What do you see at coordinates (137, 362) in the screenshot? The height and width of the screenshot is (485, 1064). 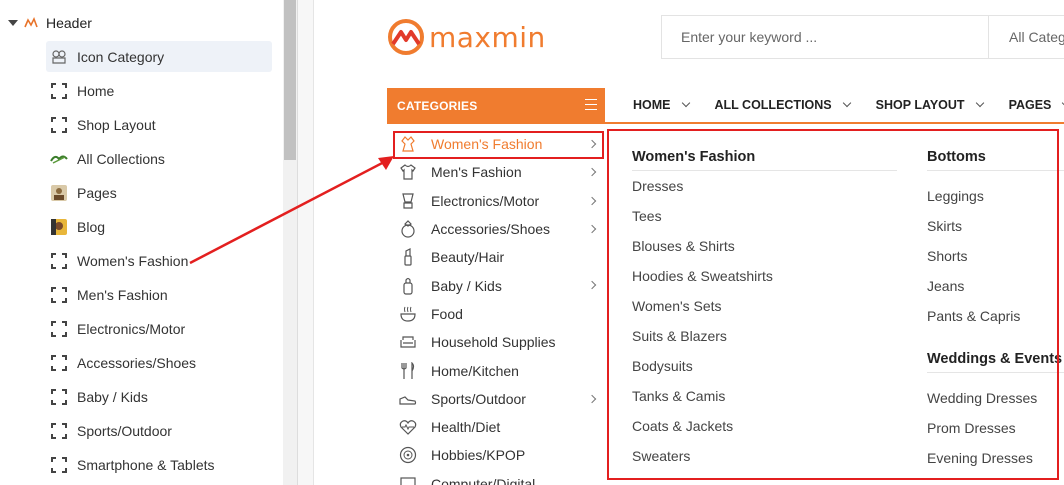 I see `tree-item-label: Accessories/Shoes` at bounding box center [137, 362].